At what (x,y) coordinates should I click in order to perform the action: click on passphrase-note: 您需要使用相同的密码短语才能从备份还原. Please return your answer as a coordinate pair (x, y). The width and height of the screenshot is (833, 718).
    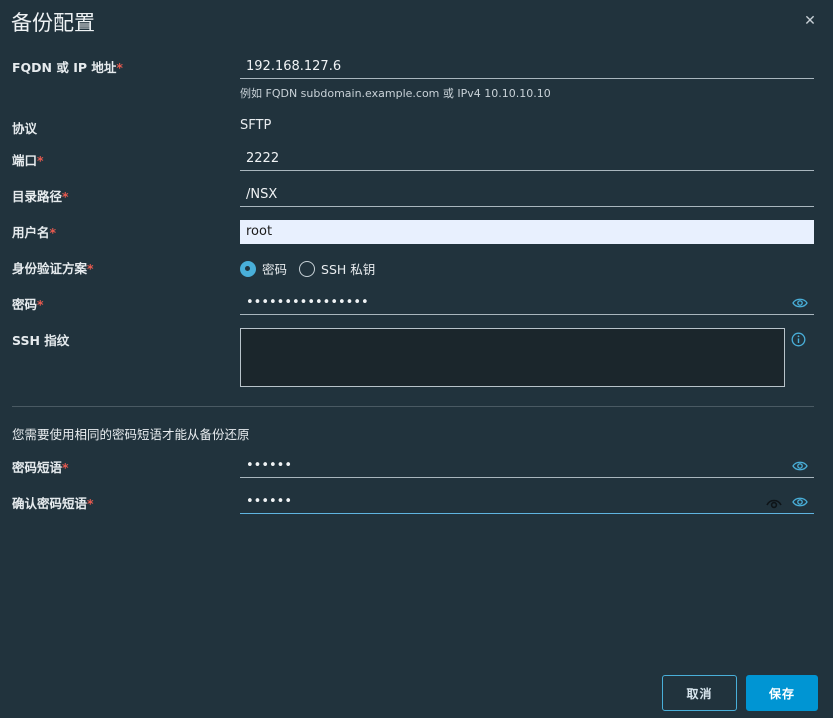
    Looking at the image, I should click on (131, 434).